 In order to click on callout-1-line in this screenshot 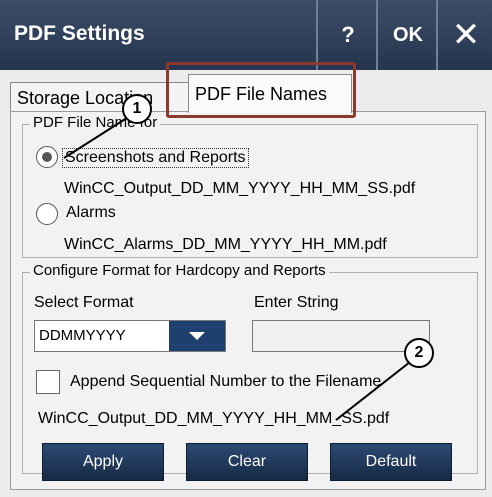, I will do `click(97, 137)`.